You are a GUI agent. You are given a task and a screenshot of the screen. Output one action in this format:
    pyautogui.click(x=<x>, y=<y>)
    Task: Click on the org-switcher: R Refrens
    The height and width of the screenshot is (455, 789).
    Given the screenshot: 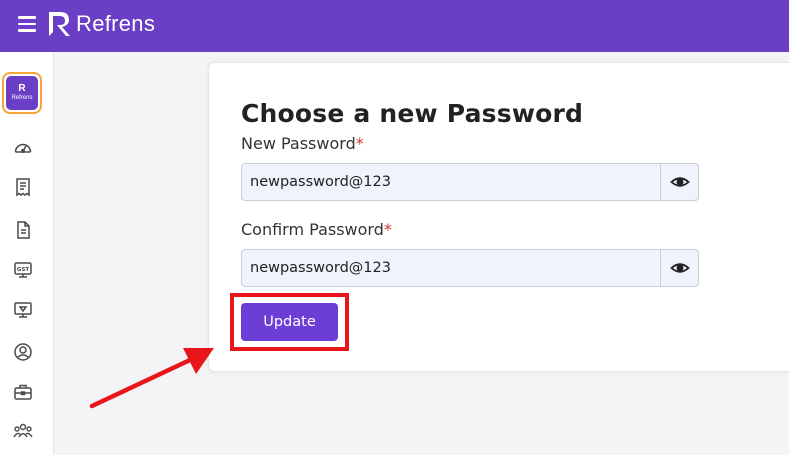 What is the action you would take?
    pyautogui.click(x=22, y=93)
    